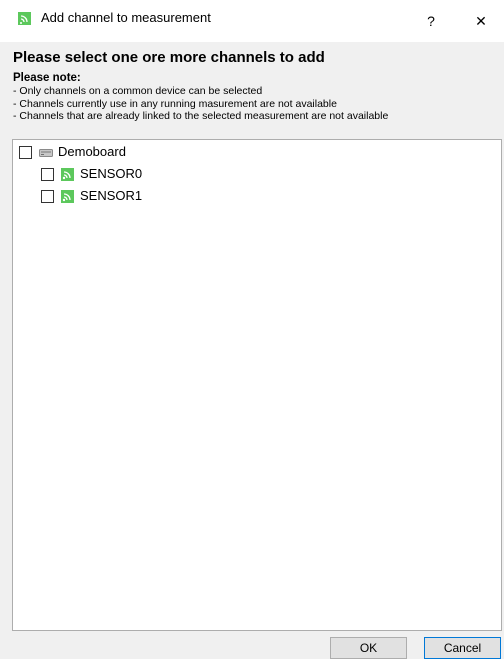 This screenshot has height=659, width=504. I want to click on demoboard-checkbox, so click(25, 152).